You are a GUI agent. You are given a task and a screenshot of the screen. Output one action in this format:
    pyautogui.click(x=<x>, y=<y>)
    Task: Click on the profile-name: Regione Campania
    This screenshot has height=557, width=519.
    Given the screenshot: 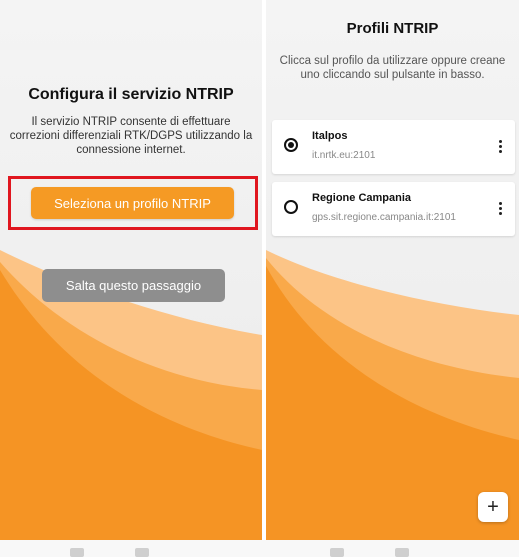 What is the action you would take?
    pyautogui.click(x=362, y=198)
    